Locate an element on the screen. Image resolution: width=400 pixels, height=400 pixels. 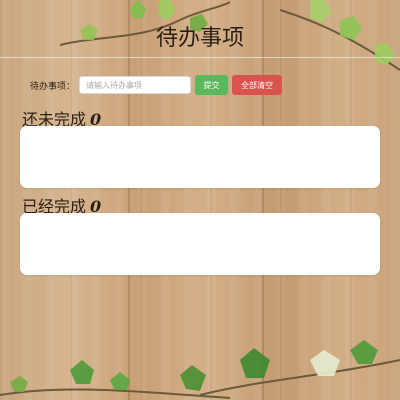
clear-all-button: 全部清空 is located at coordinates (257, 85).